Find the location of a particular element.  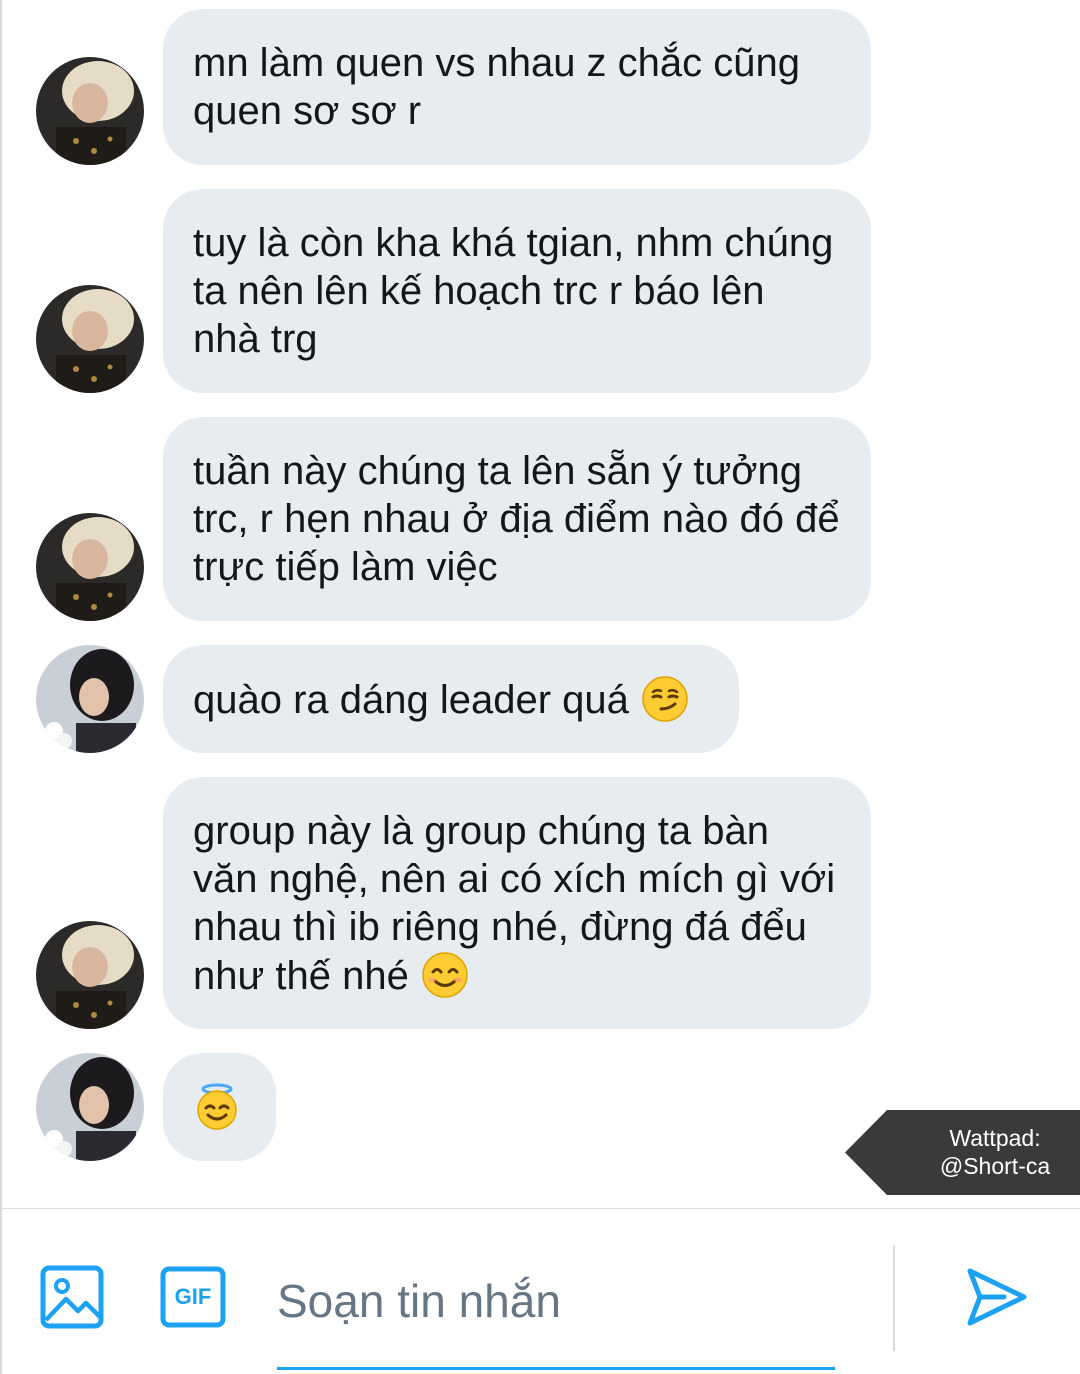

image-icon is located at coordinates (72, 1299).